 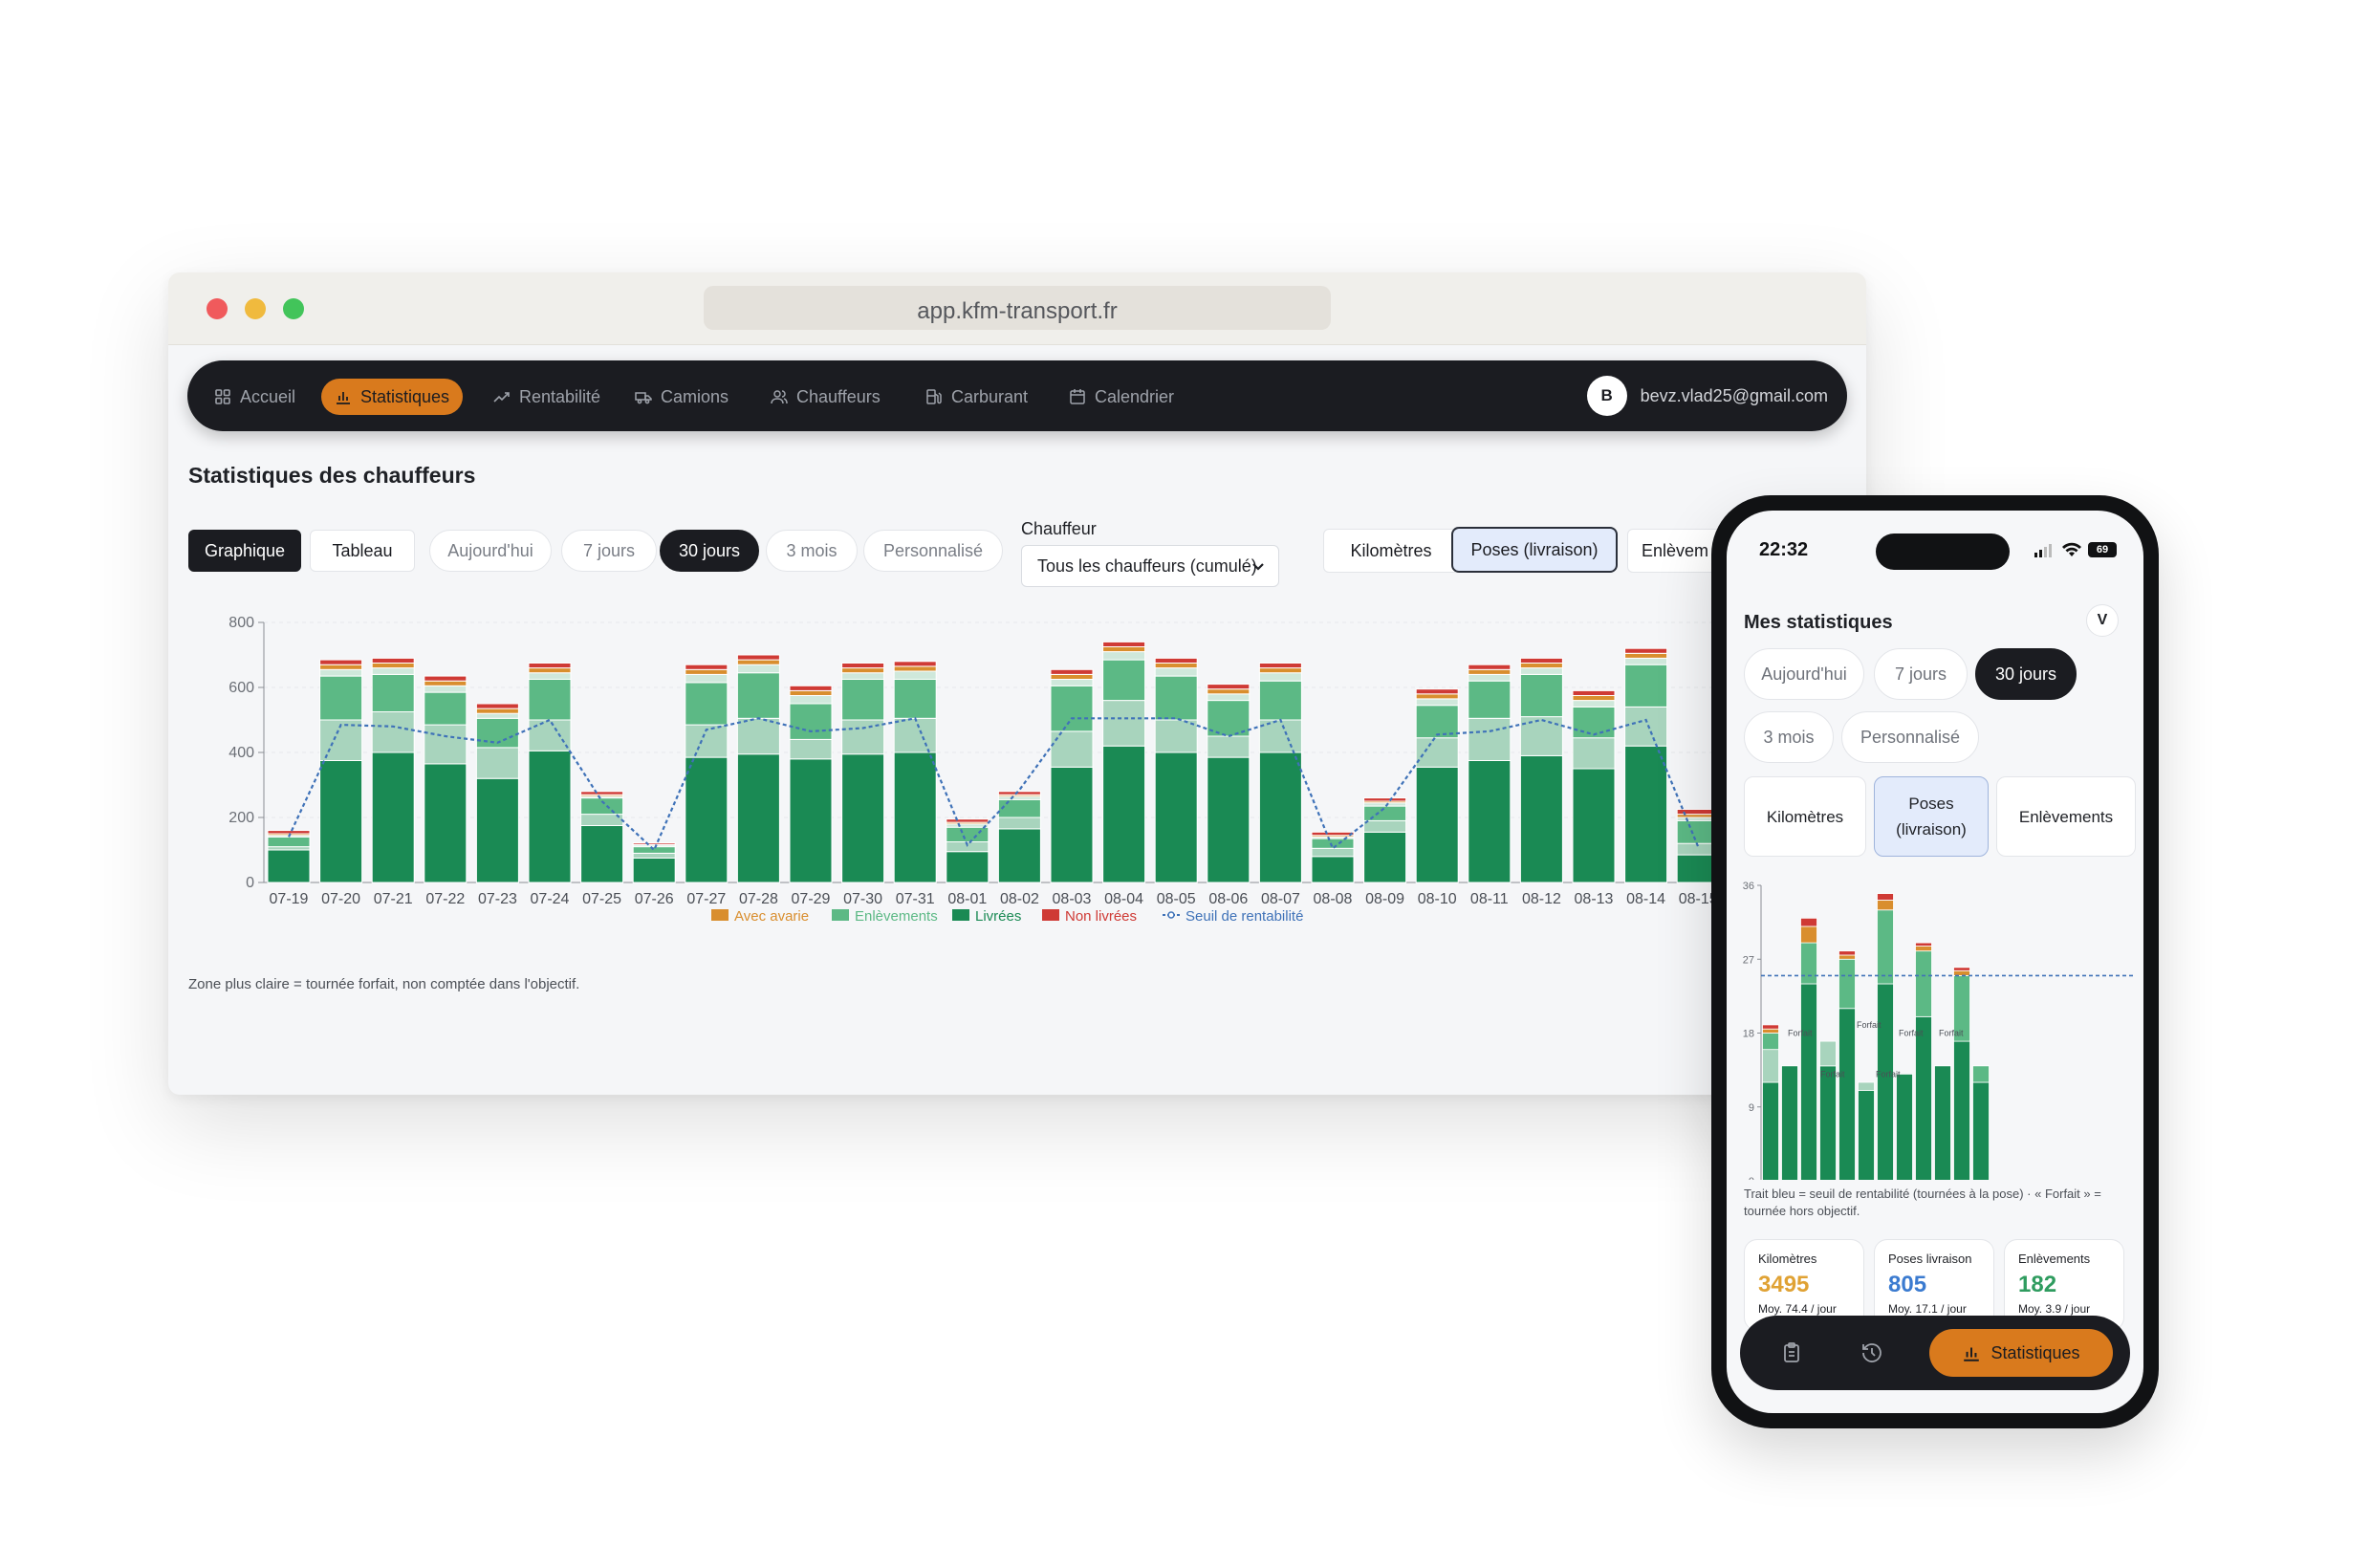 What do you see at coordinates (244, 551) in the screenshot?
I see `view-graphique-button: Graphique` at bounding box center [244, 551].